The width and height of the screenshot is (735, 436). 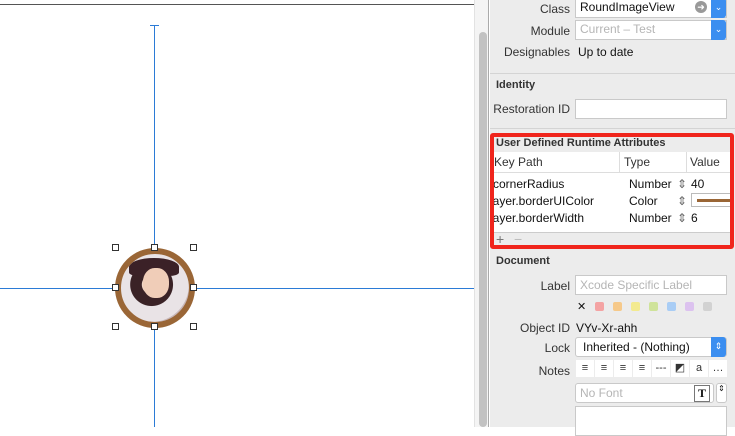 What do you see at coordinates (680, 368) in the screenshot?
I see `text-color-icon: ◩` at bounding box center [680, 368].